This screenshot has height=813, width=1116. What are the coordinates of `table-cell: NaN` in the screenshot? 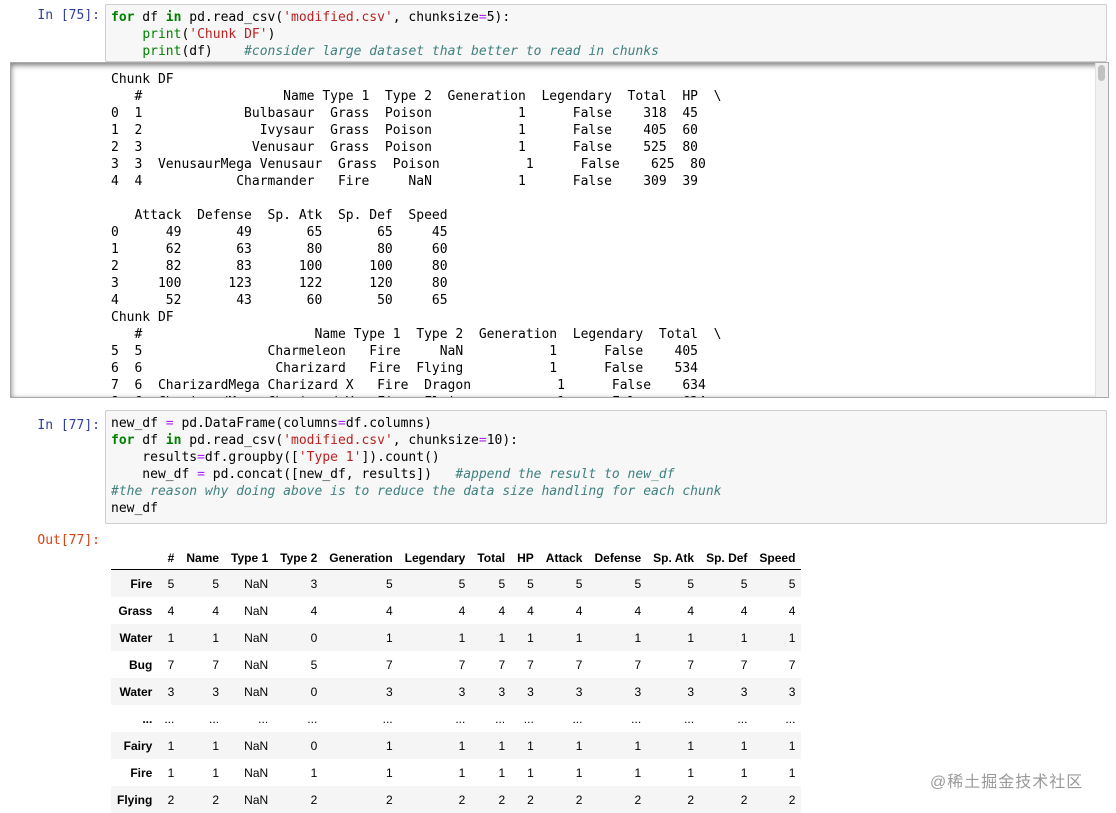 It's located at (256, 664).